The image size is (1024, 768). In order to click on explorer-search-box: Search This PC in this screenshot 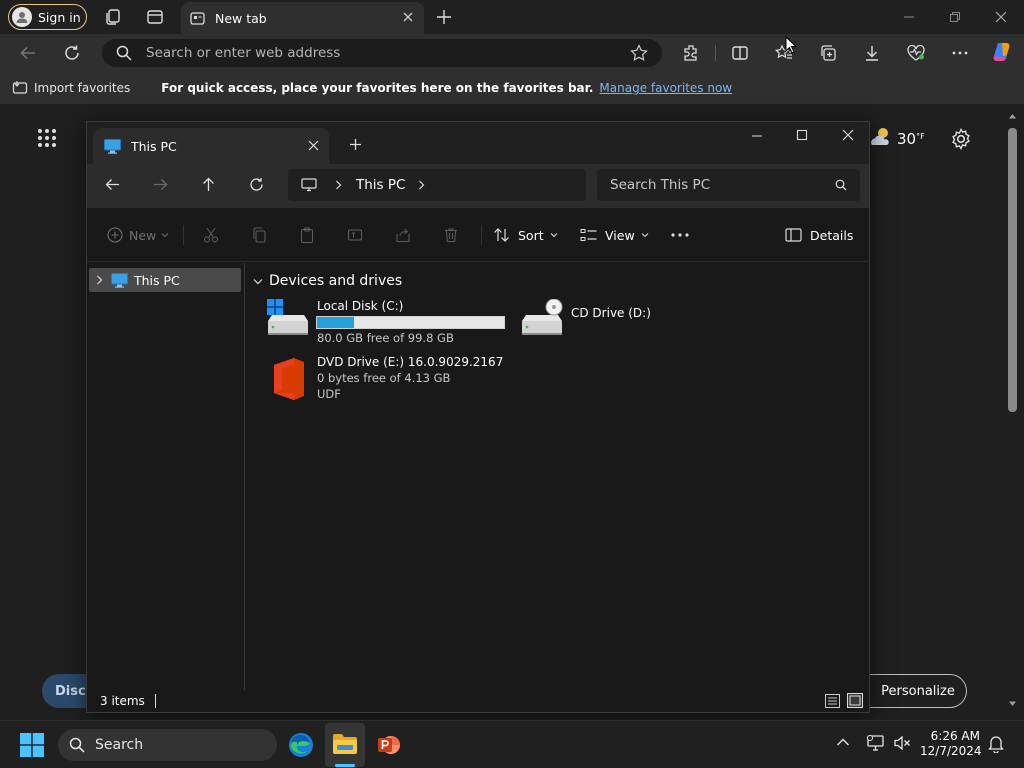, I will do `click(728, 185)`.